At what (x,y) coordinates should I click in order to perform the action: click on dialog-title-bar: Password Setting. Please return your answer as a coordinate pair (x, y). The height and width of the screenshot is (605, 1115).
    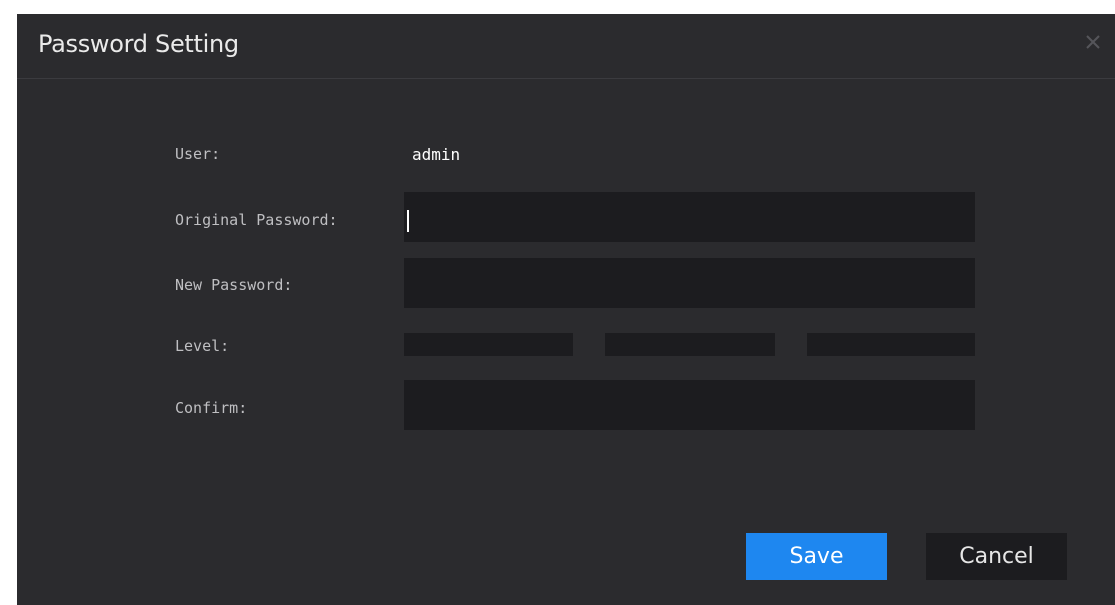
    Looking at the image, I should click on (566, 46).